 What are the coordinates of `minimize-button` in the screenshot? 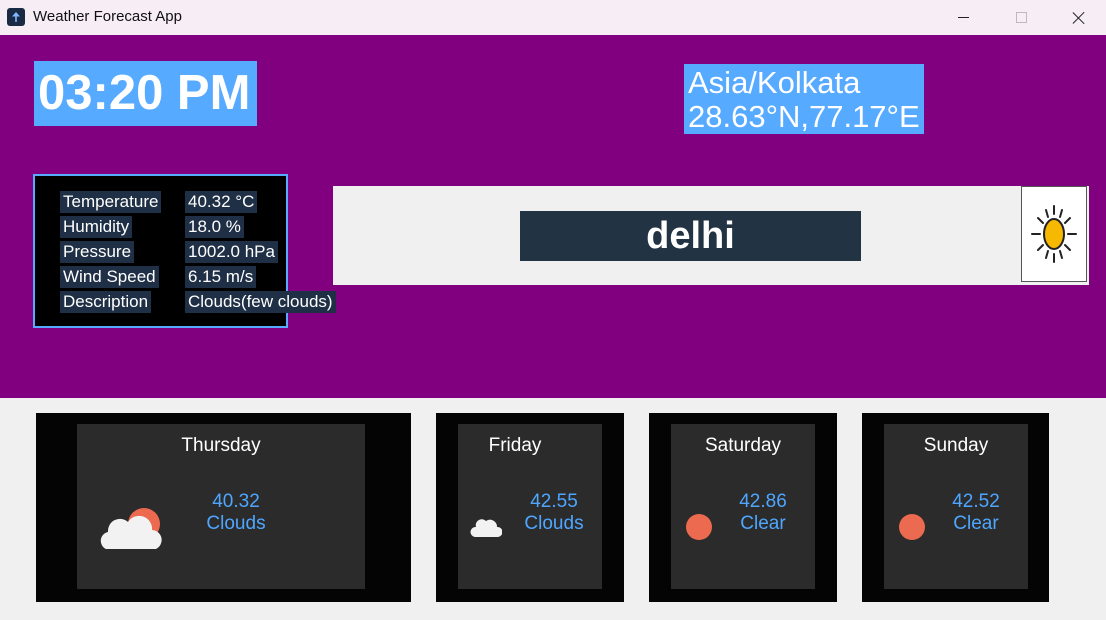 It's located at (963, 17).